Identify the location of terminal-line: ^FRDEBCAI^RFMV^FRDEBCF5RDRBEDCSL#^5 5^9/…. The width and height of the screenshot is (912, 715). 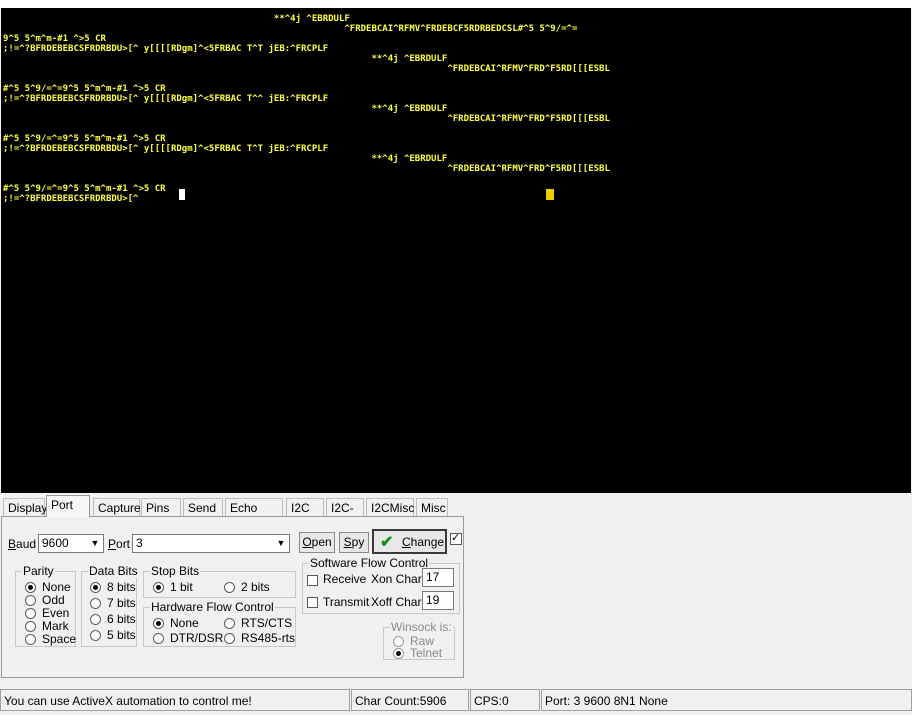
(290, 29).